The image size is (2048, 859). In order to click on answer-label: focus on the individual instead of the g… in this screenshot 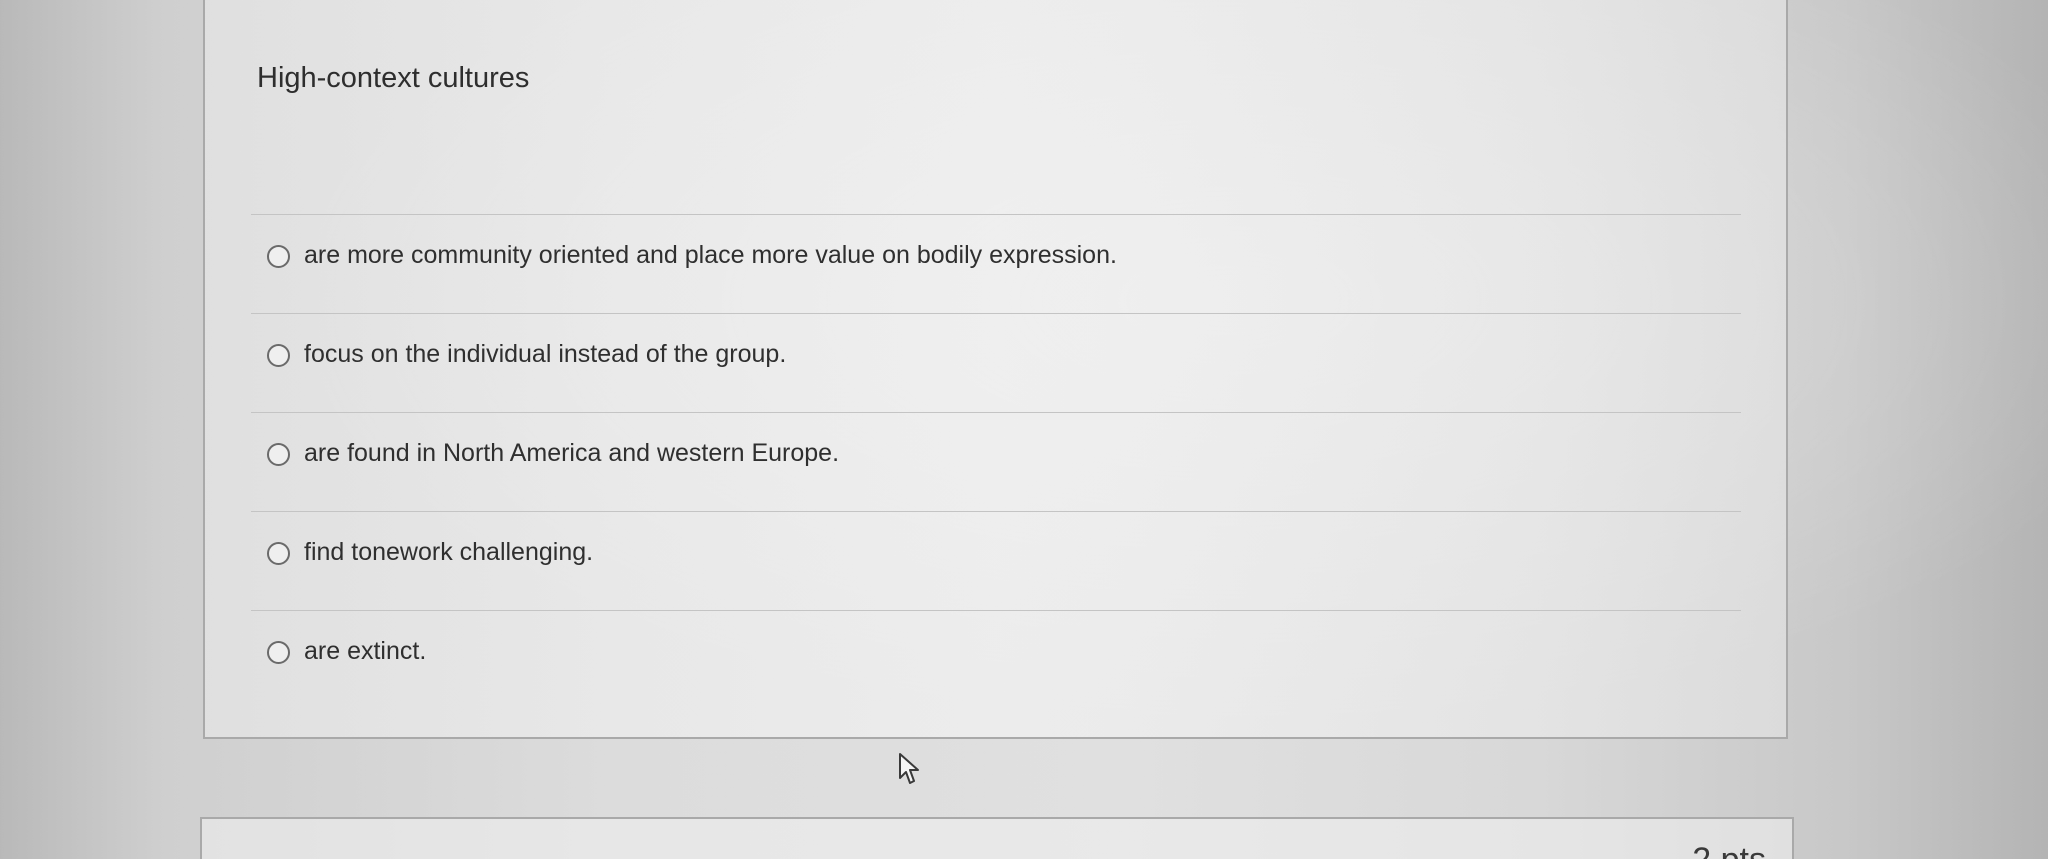, I will do `click(545, 354)`.